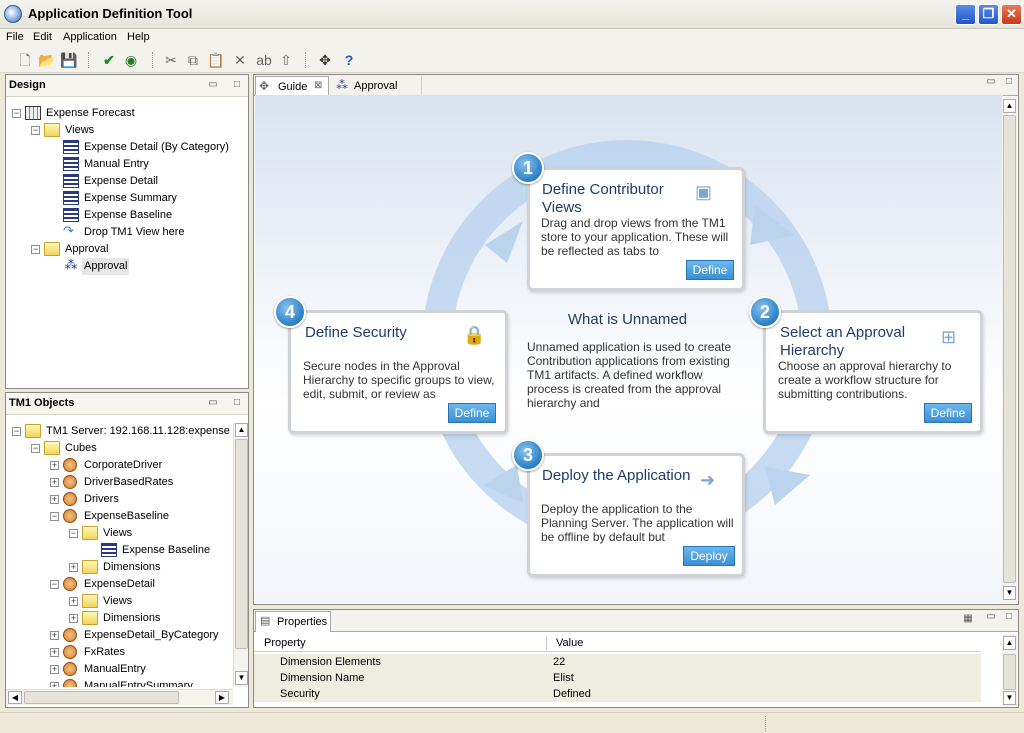 This screenshot has width=1024, height=733. What do you see at coordinates (127, 147) in the screenshot?
I see `tree-item: Expense Detail (By Category)` at bounding box center [127, 147].